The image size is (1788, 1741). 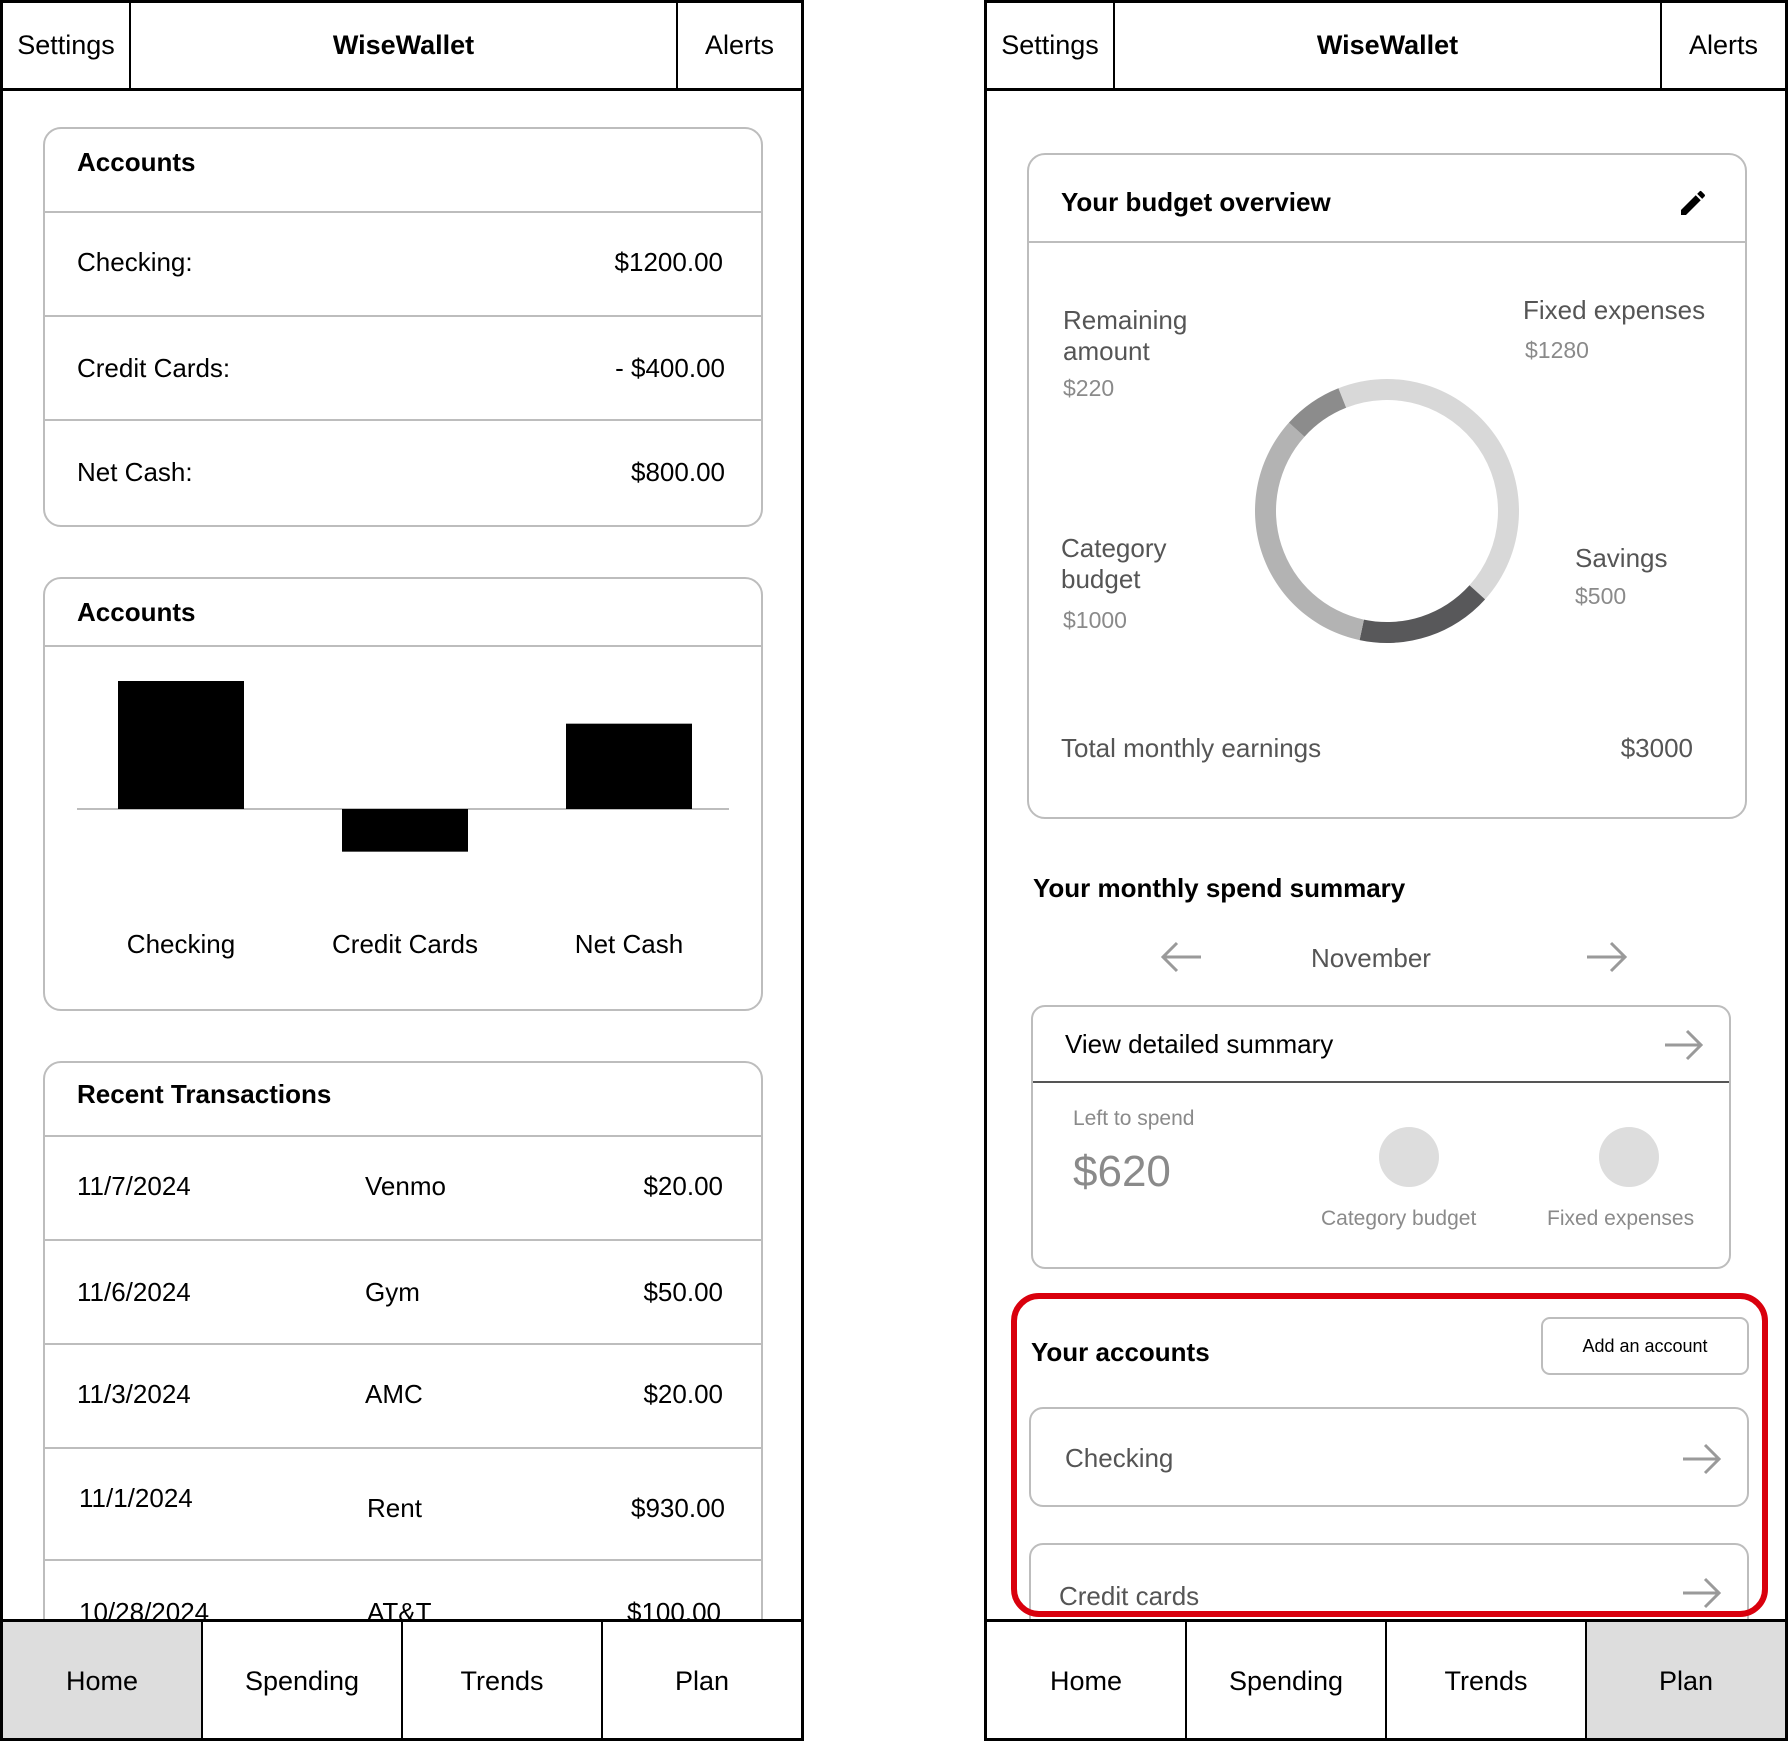 I want to click on bar-net-cash, so click(x=629, y=766).